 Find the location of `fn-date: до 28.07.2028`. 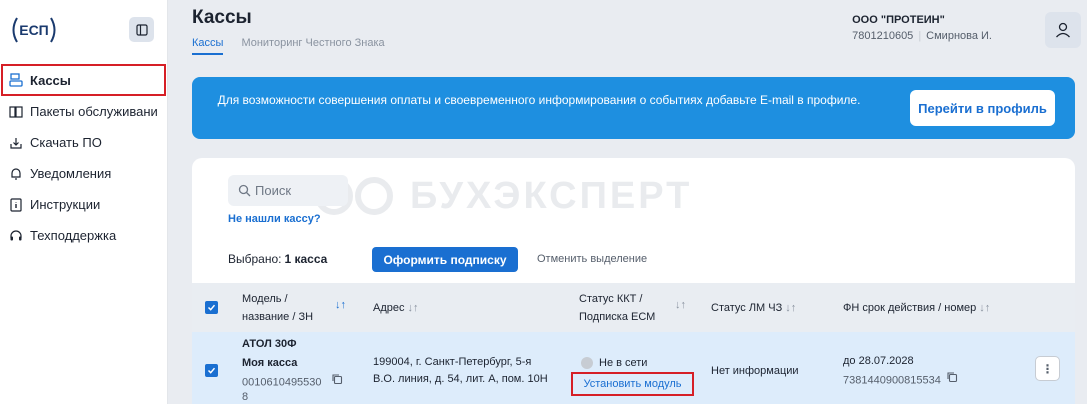

fn-date: до 28.07.2028 is located at coordinates (878, 361).